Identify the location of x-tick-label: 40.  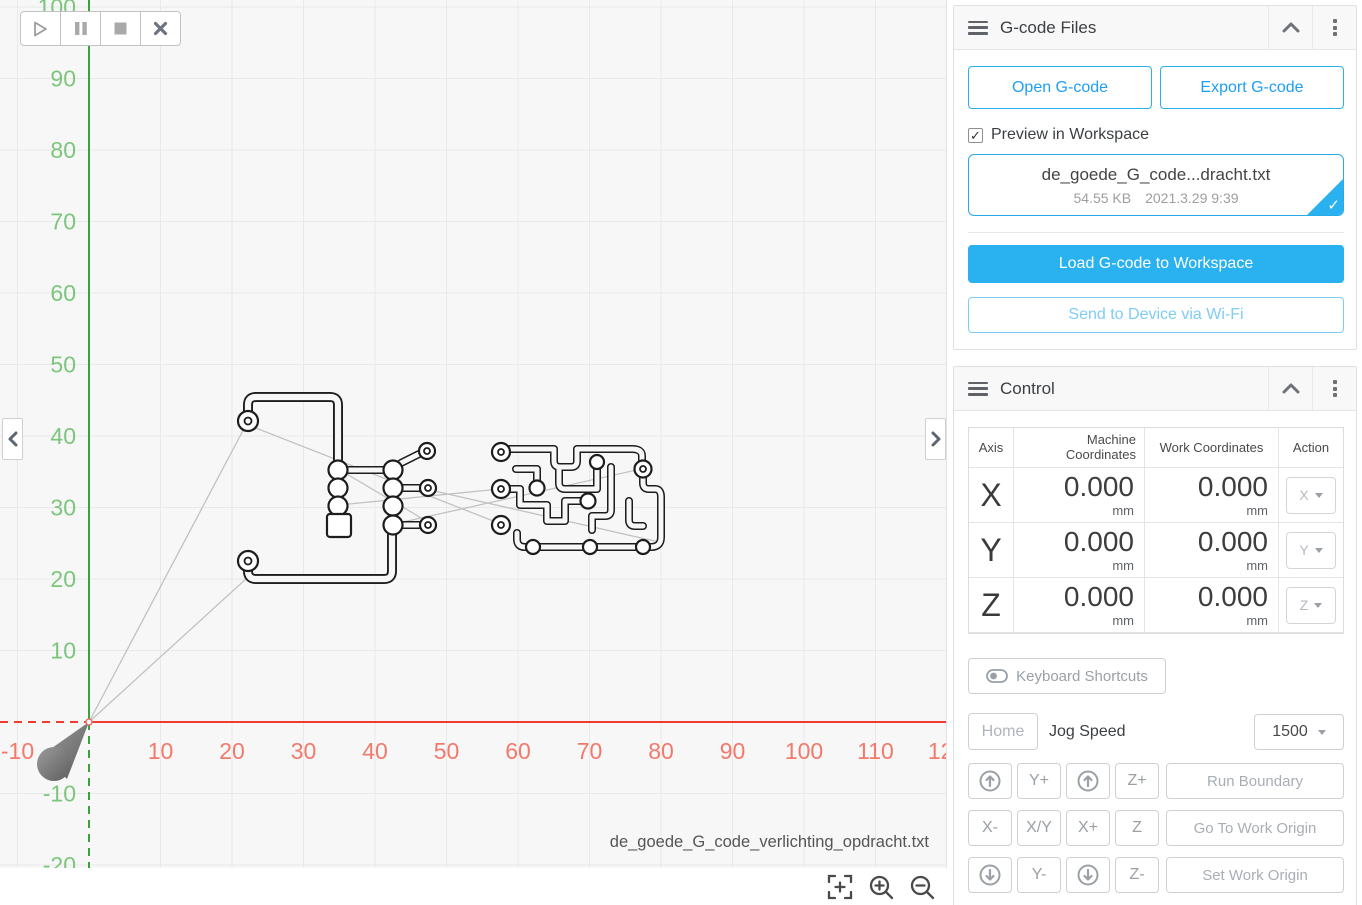
(375, 751).